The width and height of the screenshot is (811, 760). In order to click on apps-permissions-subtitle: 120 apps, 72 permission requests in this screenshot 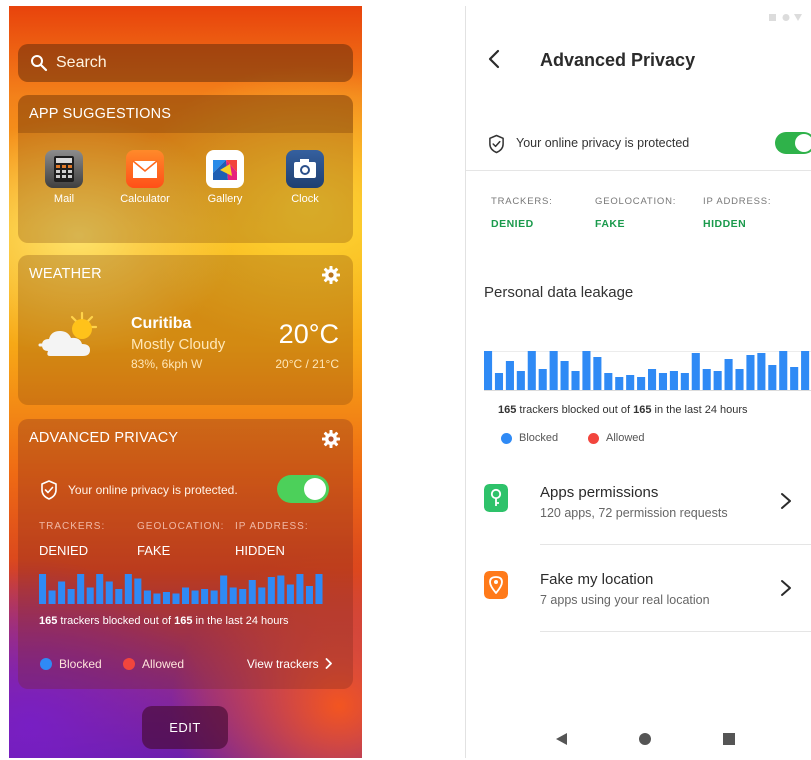, I will do `click(634, 513)`.